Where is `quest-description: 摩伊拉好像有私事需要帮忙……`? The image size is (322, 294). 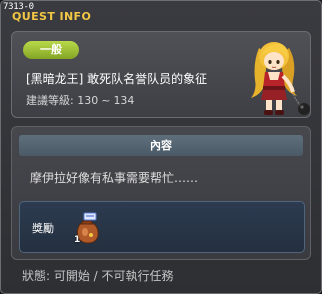 quest-description: 摩伊拉好像有私事需要帮忙…… is located at coordinates (114, 178).